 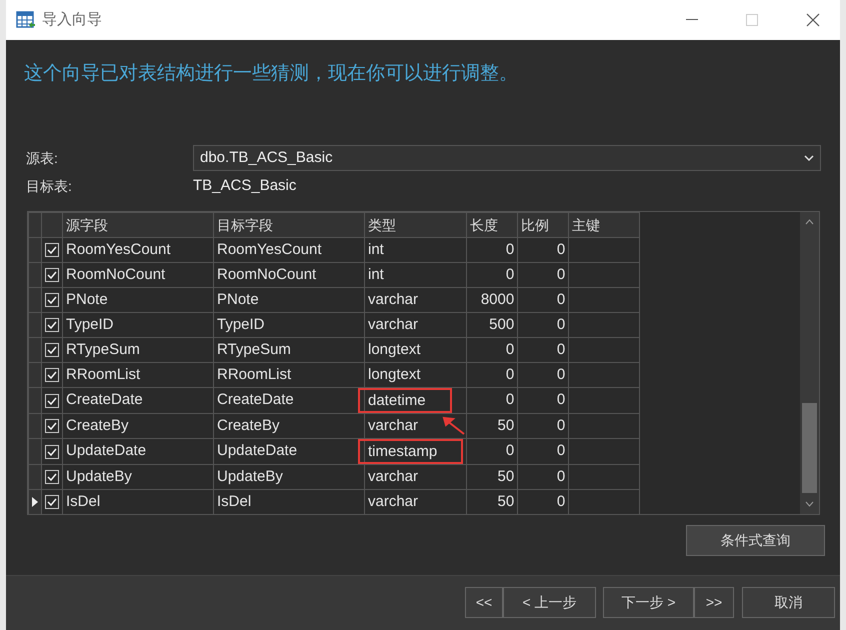 What do you see at coordinates (271, 74) in the screenshot?
I see `wizard-heading: 这个向导已对表结构进行一些猜测，现在你可以进行调整。` at bounding box center [271, 74].